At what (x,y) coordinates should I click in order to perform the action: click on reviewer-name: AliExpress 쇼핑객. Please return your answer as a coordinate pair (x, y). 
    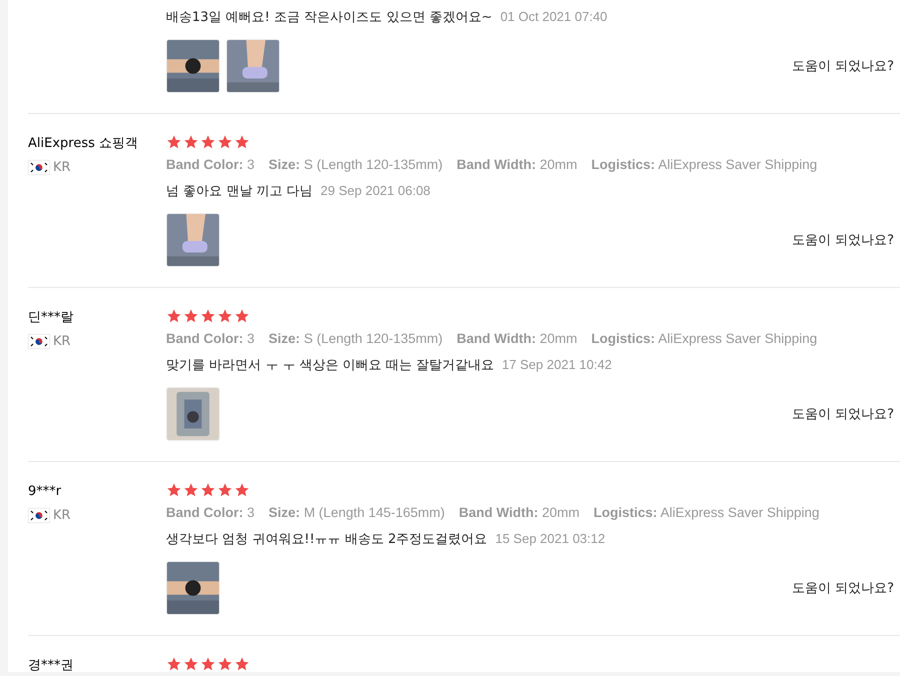
    Looking at the image, I should click on (83, 144).